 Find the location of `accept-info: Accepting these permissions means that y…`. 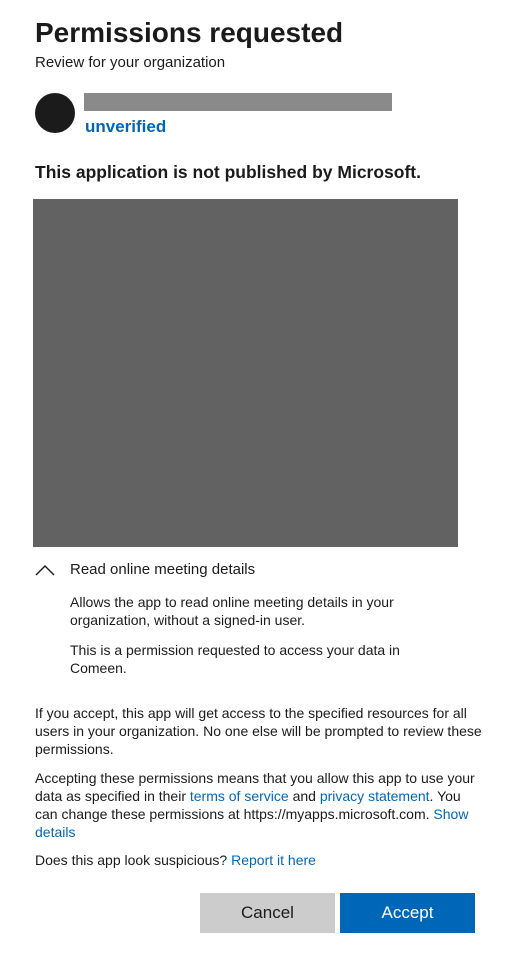

accept-info: Accepting these permissions means that y… is located at coordinates (259, 805).